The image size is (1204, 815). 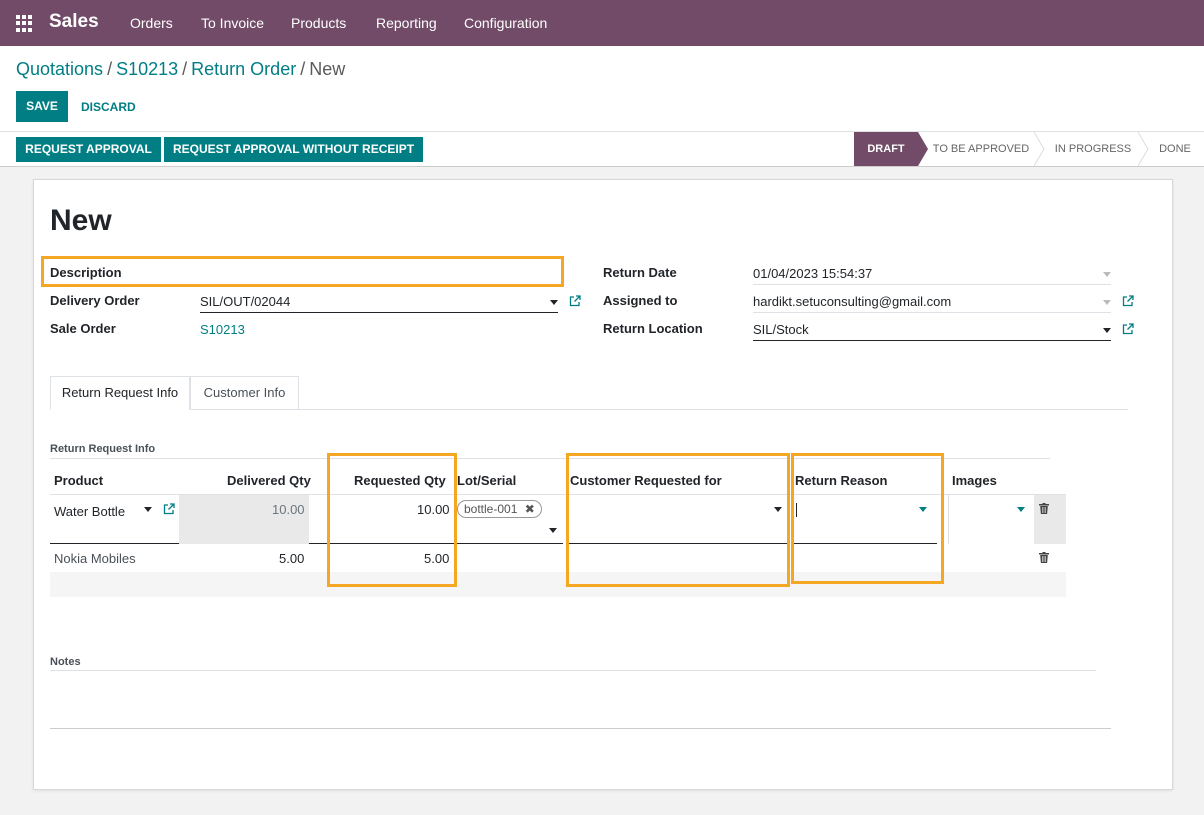 I want to click on save-button: SAVE, so click(x=42, y=106).